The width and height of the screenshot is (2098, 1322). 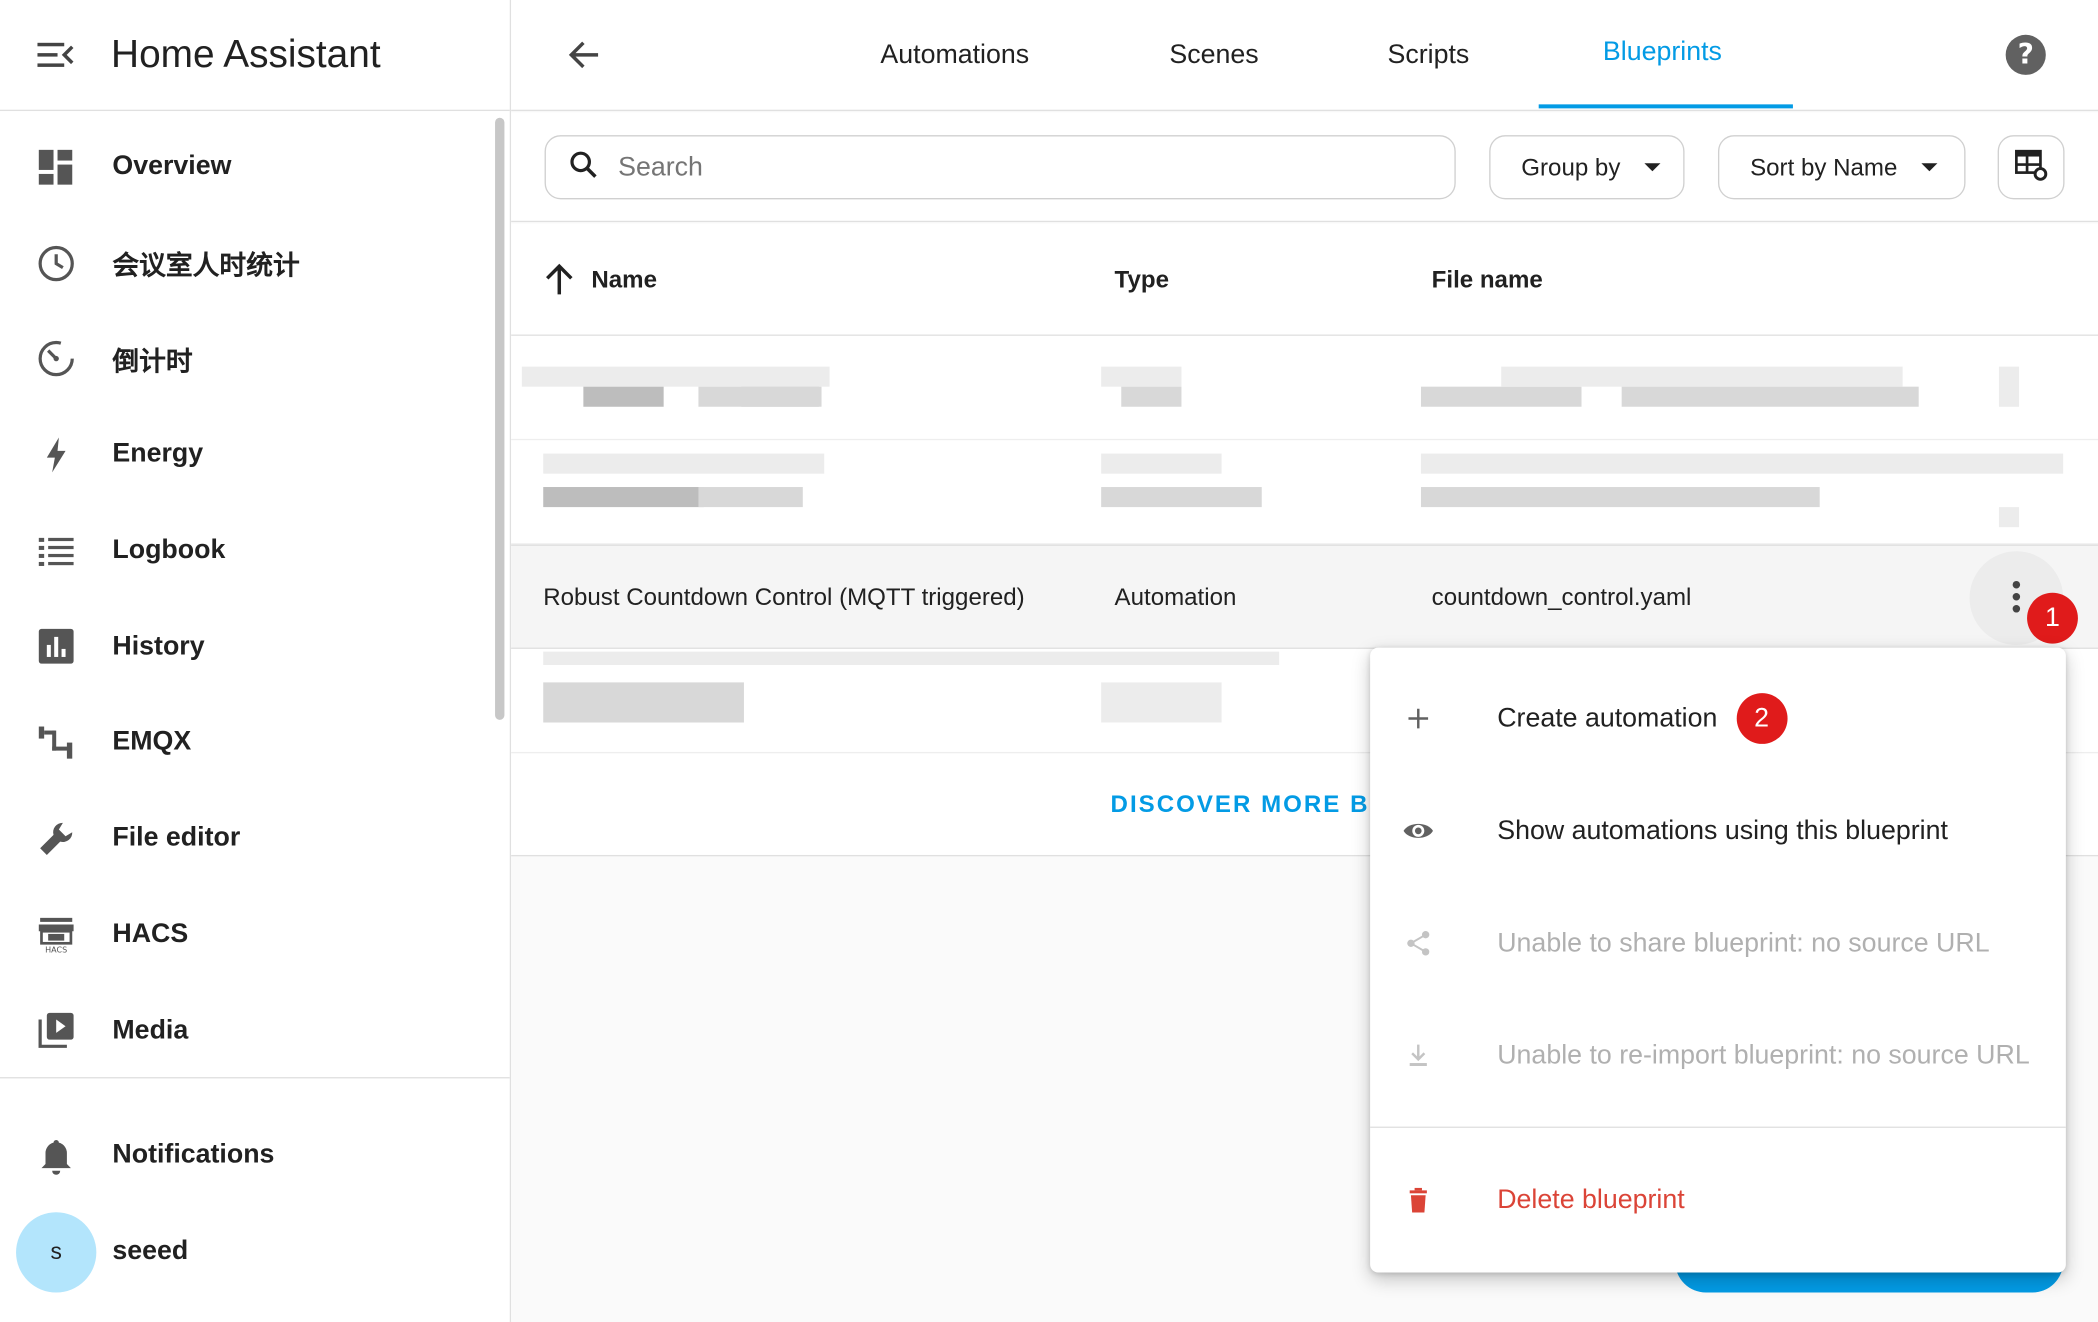 What do you see at coordinates (255, 167) in the screenshot?
I see `sidebar-item-overview: Overview` at bounding box center [255, 167].